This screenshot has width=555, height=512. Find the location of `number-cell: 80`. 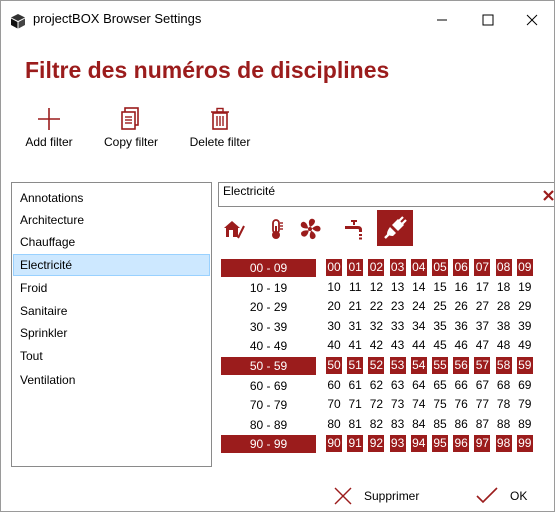

number-cell: 80 is located at coordinates (334, 424).